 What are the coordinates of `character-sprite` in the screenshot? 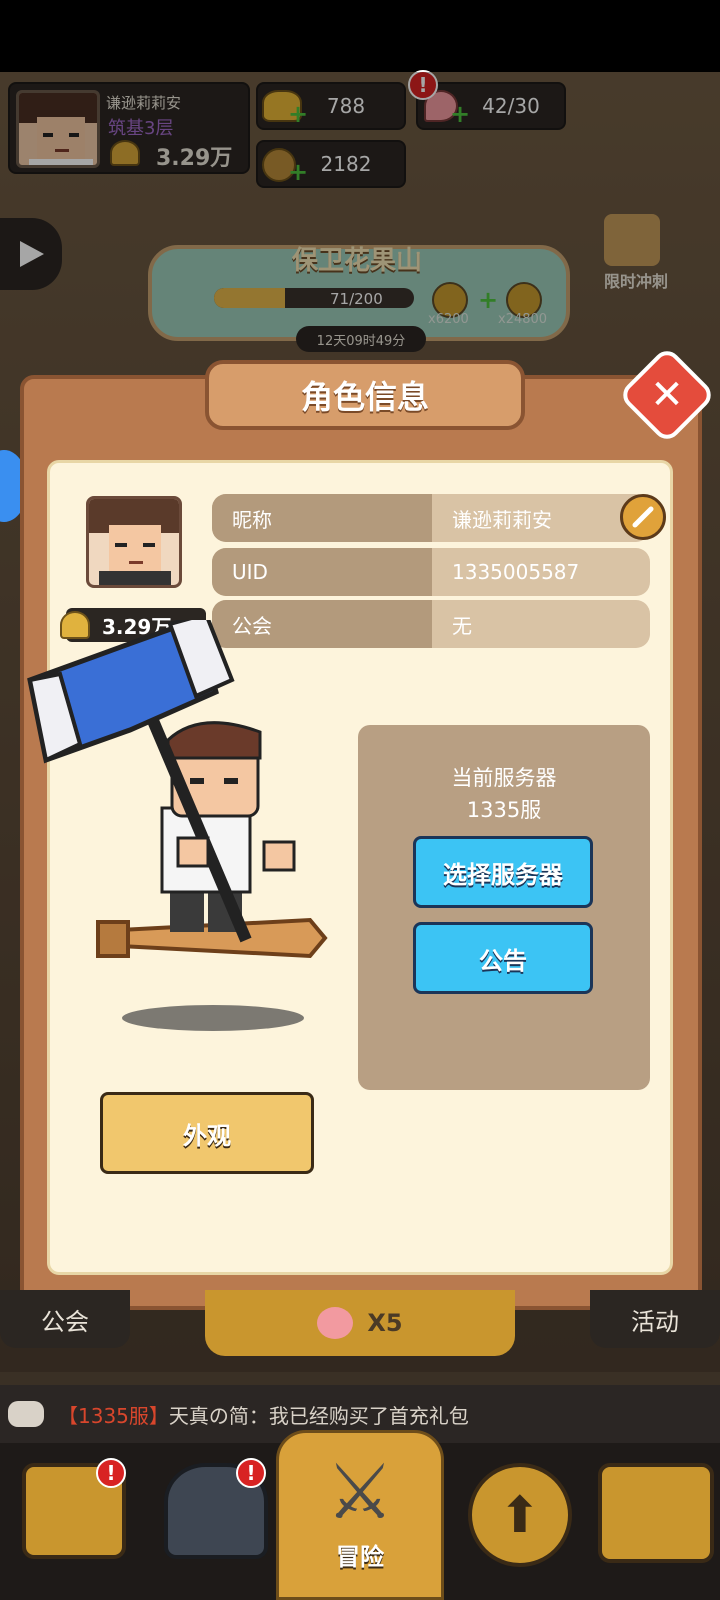 It's located at (177, 789).